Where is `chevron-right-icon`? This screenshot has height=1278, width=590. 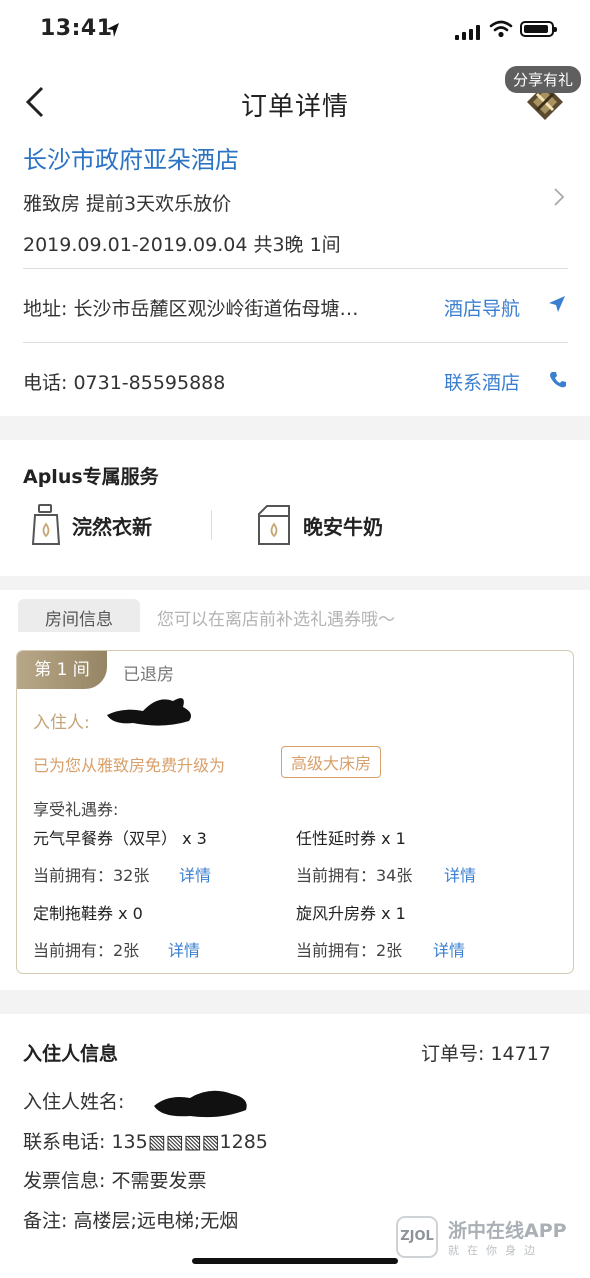
chevron-right-icon is located at coordinates (559, 200).